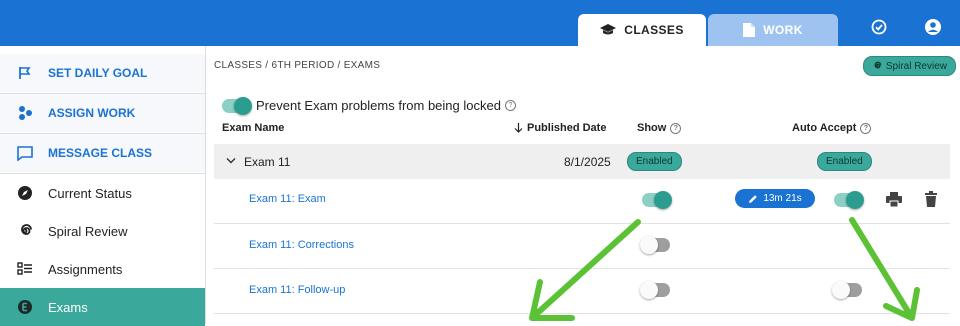  Describe the element at coordinates (844, 161) in the screenshot. I see `auto-accept-status-badge: Enabled` at that location.